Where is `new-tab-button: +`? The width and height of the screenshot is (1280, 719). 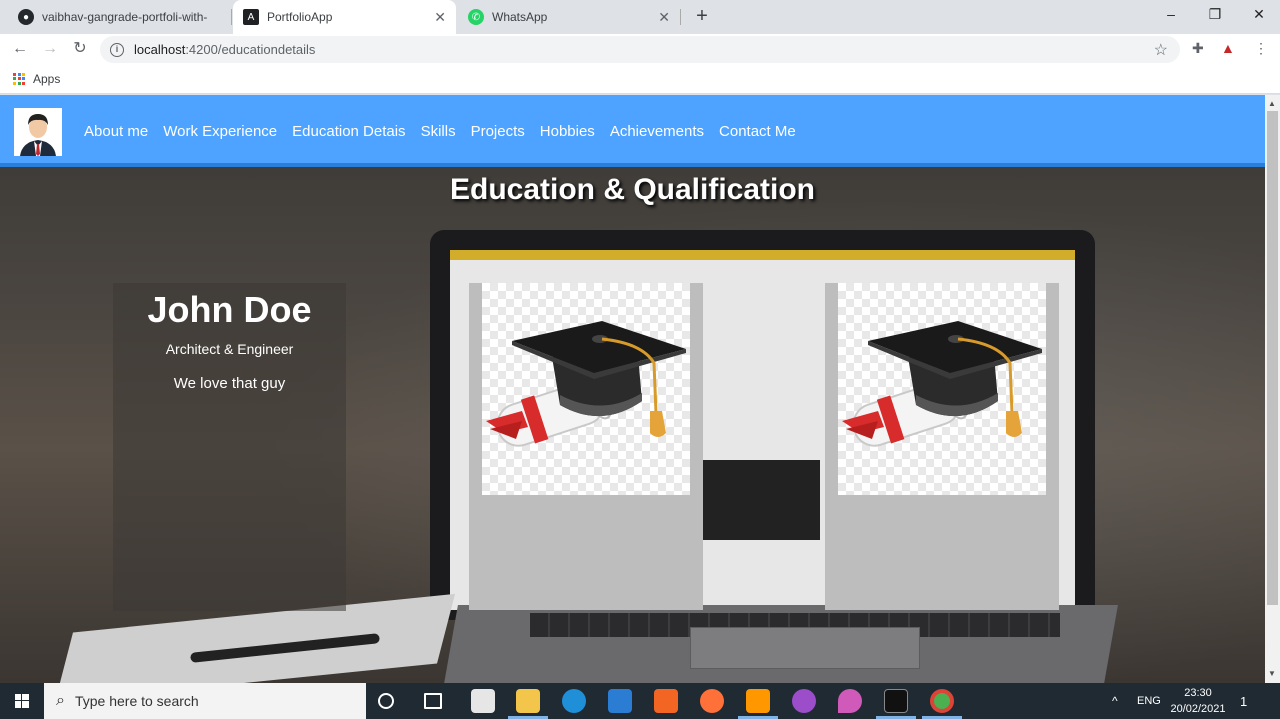 new-tab-button: + is located at coordinates (702, 17).